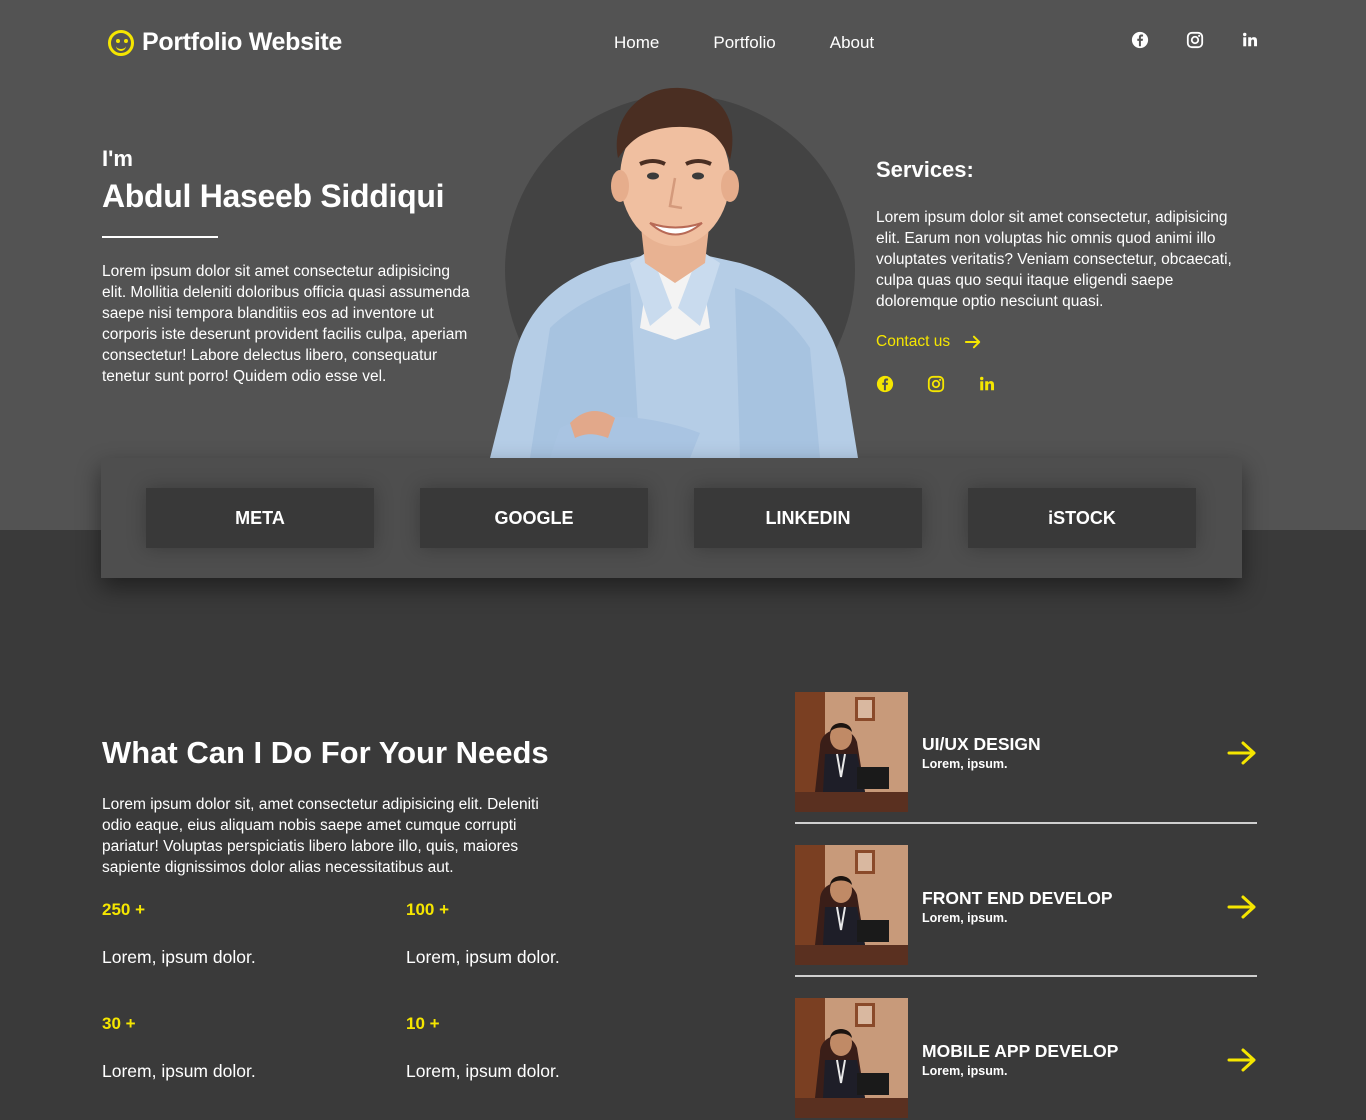 The width and height of the screenshot is (1366, 1120). I want to click on contact-us-label: Contact us, so click(913, 341).